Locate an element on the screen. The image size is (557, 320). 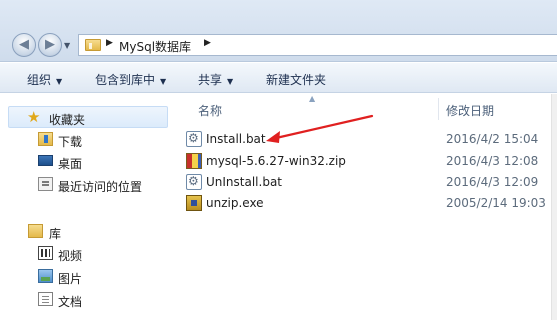
star-icon: ★ is located at coordinates (34, 117).